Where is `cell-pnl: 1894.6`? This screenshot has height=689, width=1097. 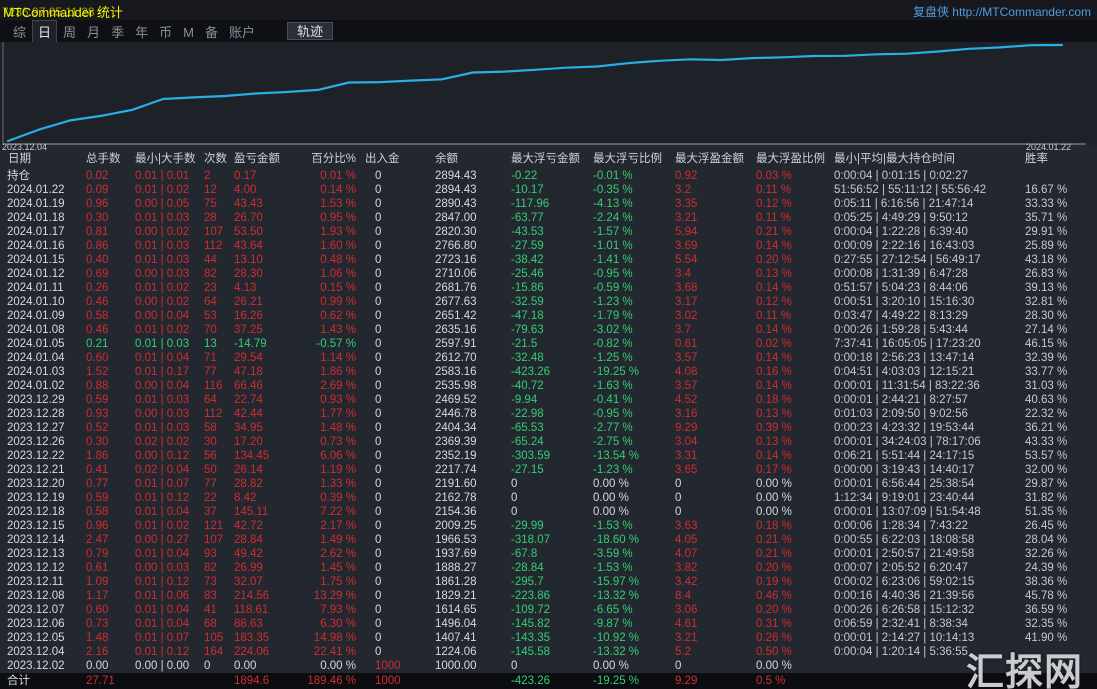
cell-pnl: 1894.6 is located at coordinates (252, 681).